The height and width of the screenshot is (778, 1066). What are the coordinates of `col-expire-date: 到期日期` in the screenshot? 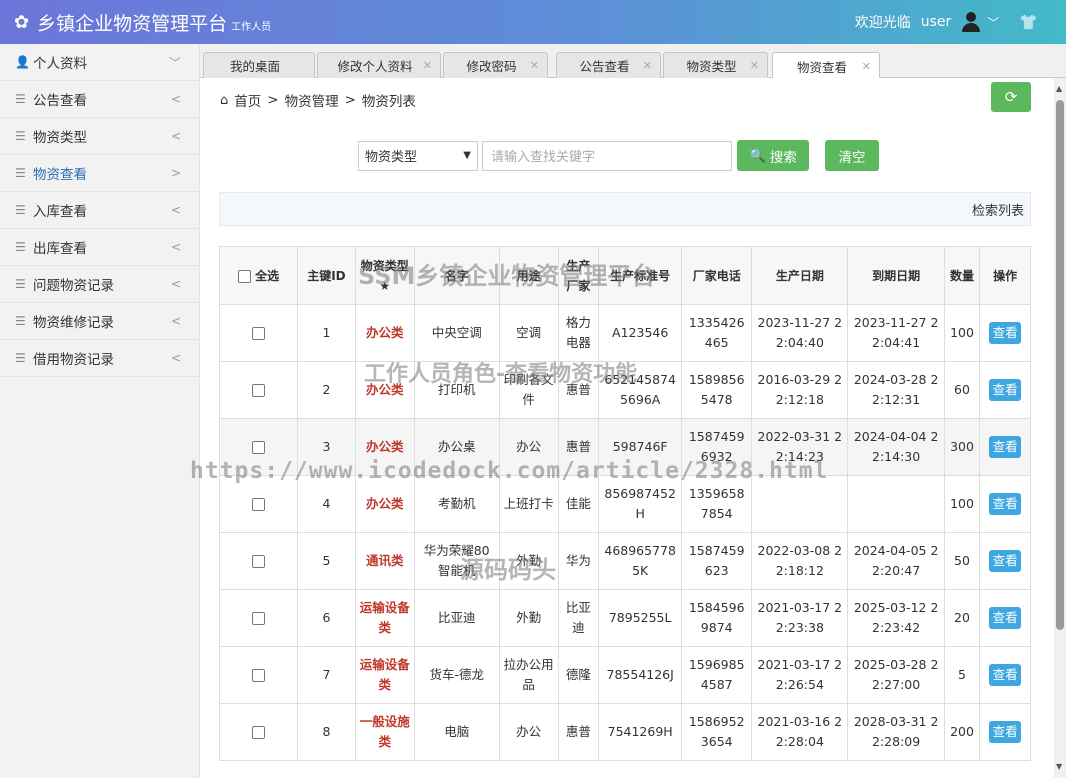 It's located at (896, 275).